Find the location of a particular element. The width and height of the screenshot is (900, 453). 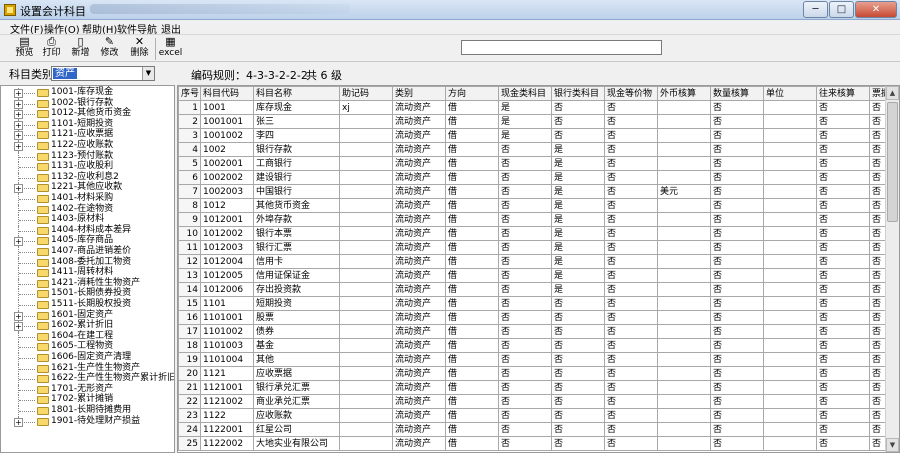

table-row: 25 1122002 大地实业有限公司 流动资产借否否否否否否 is located at coordinates (532, 443).